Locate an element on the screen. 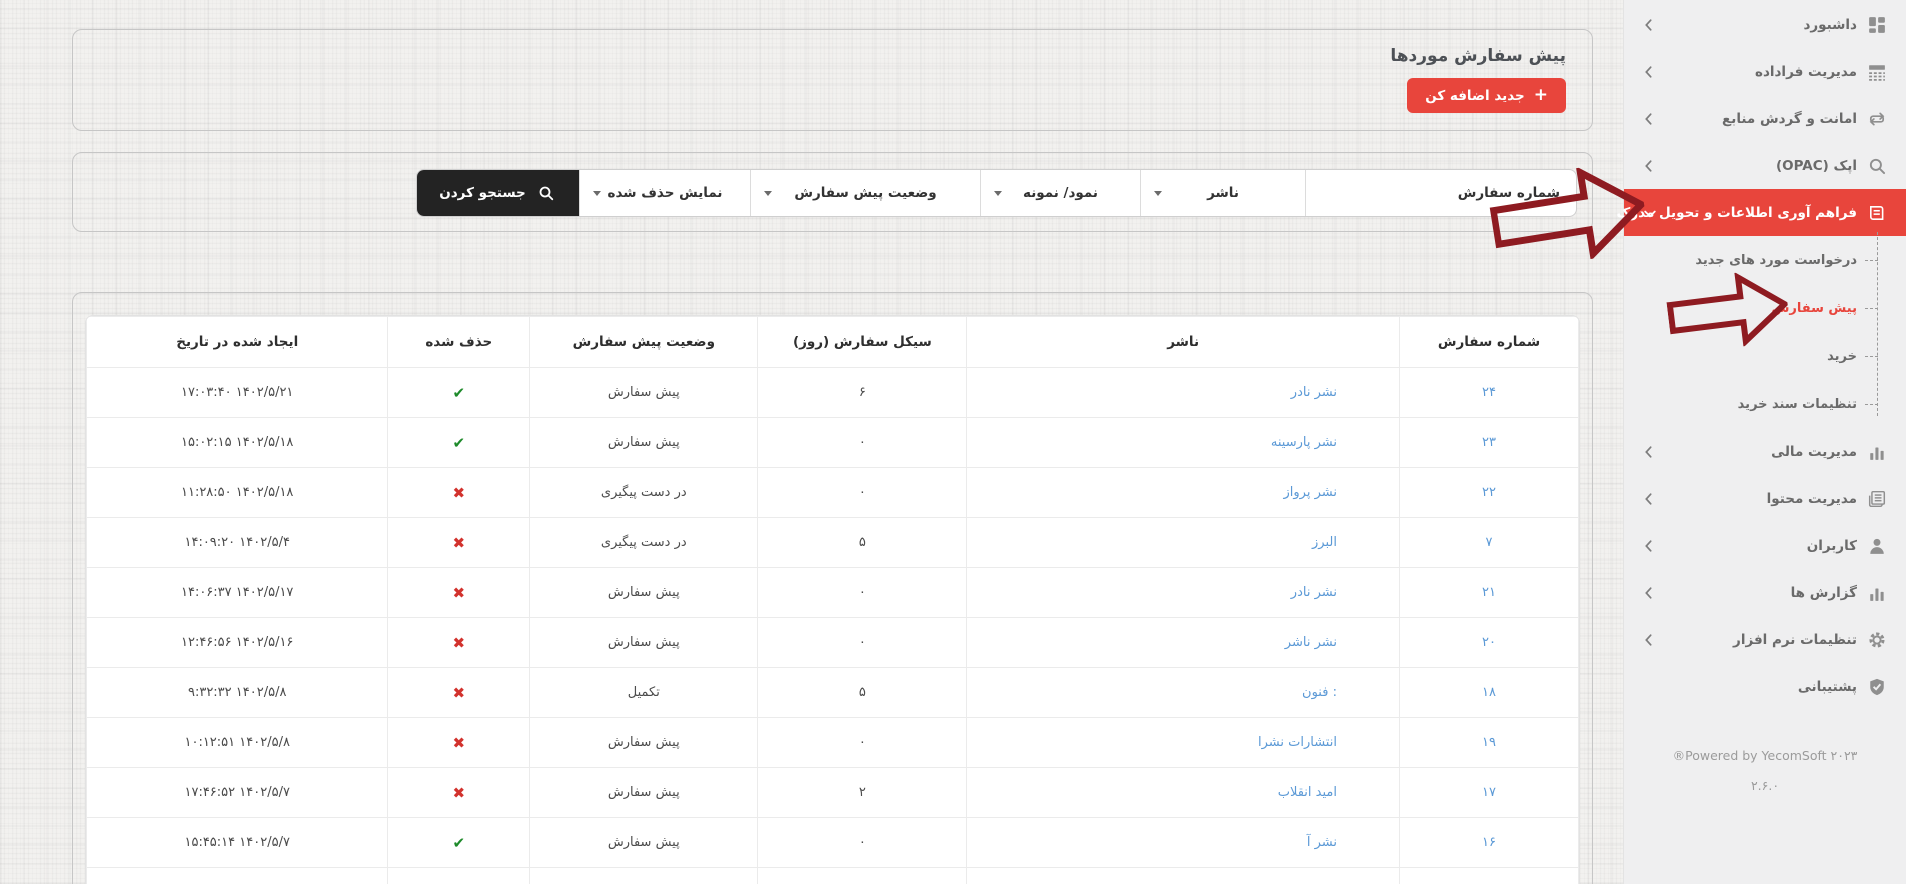 Image resolution: width=1906 pixels, height=884 pixels. col-deleted: حذف شده is located at coordinates (459, 342).